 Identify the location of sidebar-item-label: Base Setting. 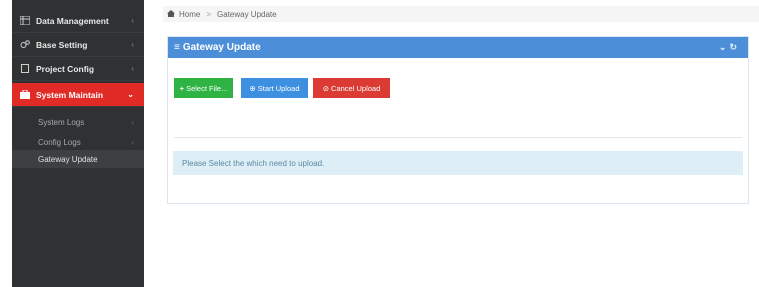
(62, 44).